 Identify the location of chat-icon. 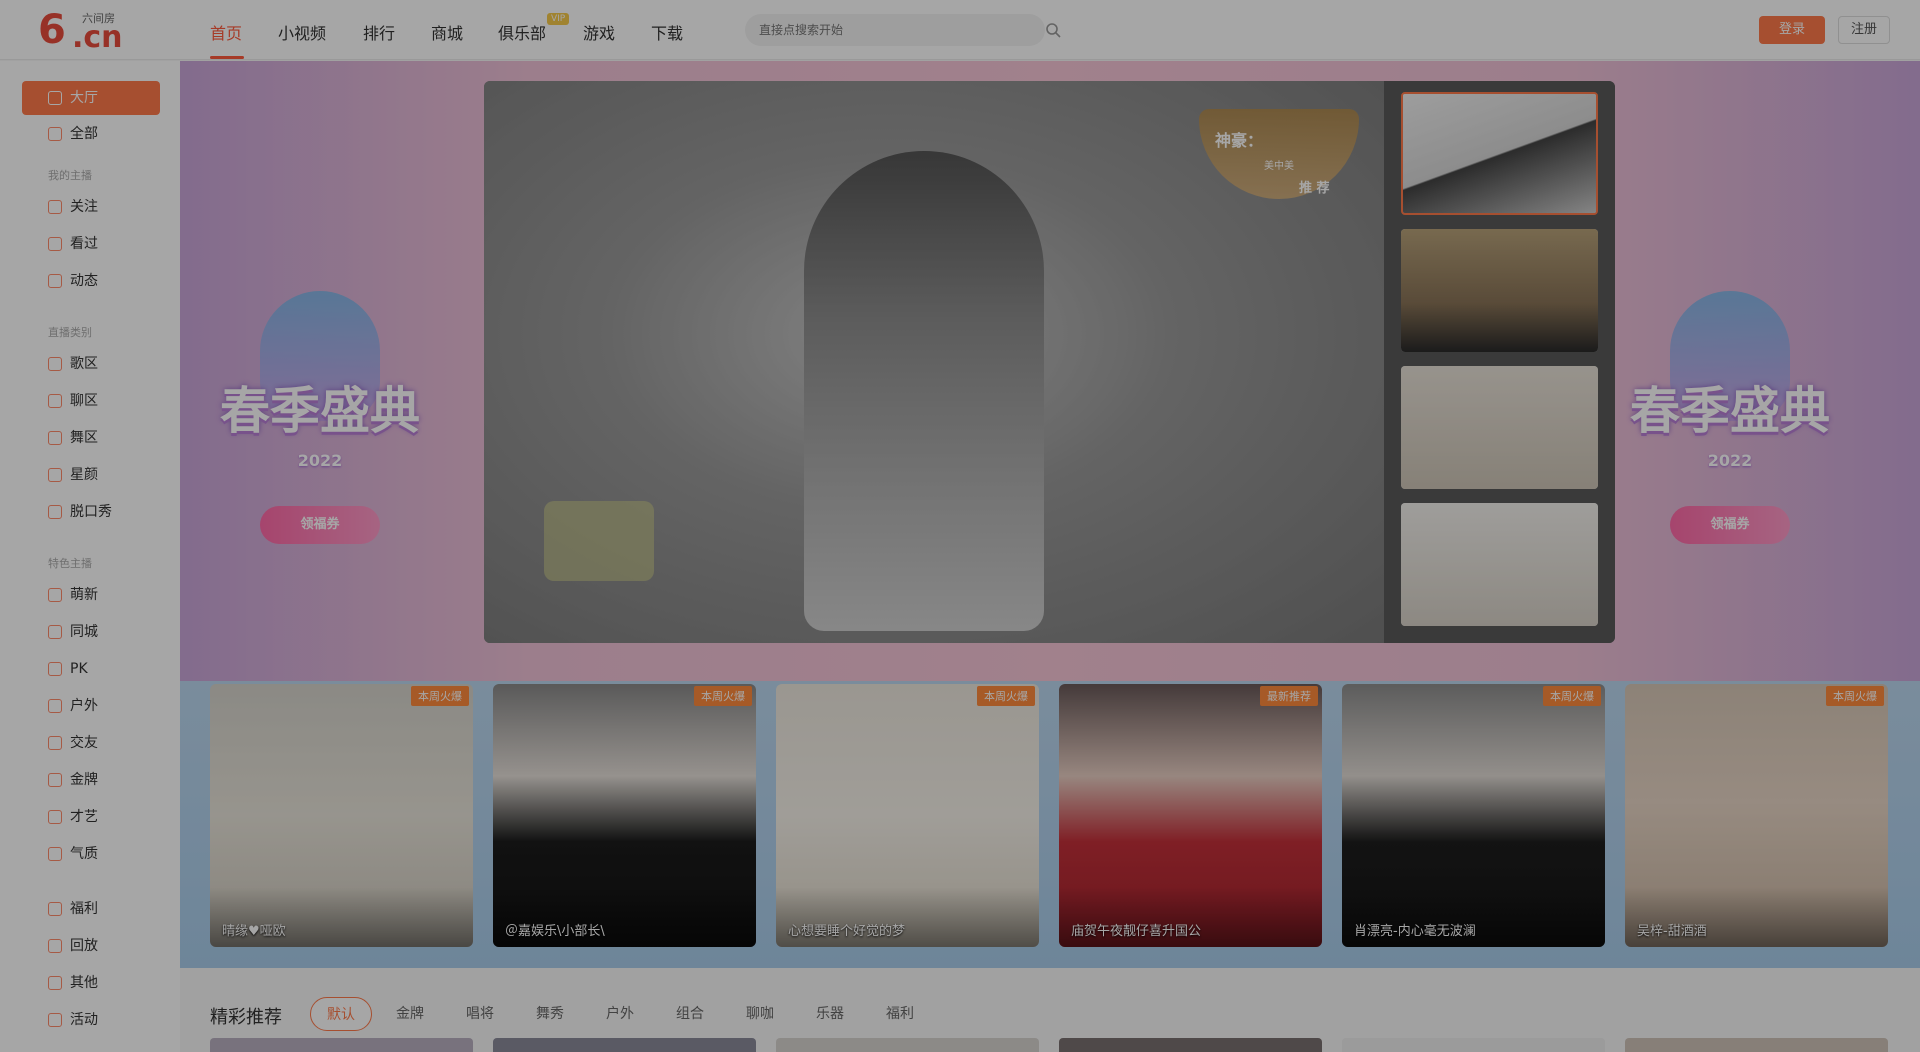
(55, 401).